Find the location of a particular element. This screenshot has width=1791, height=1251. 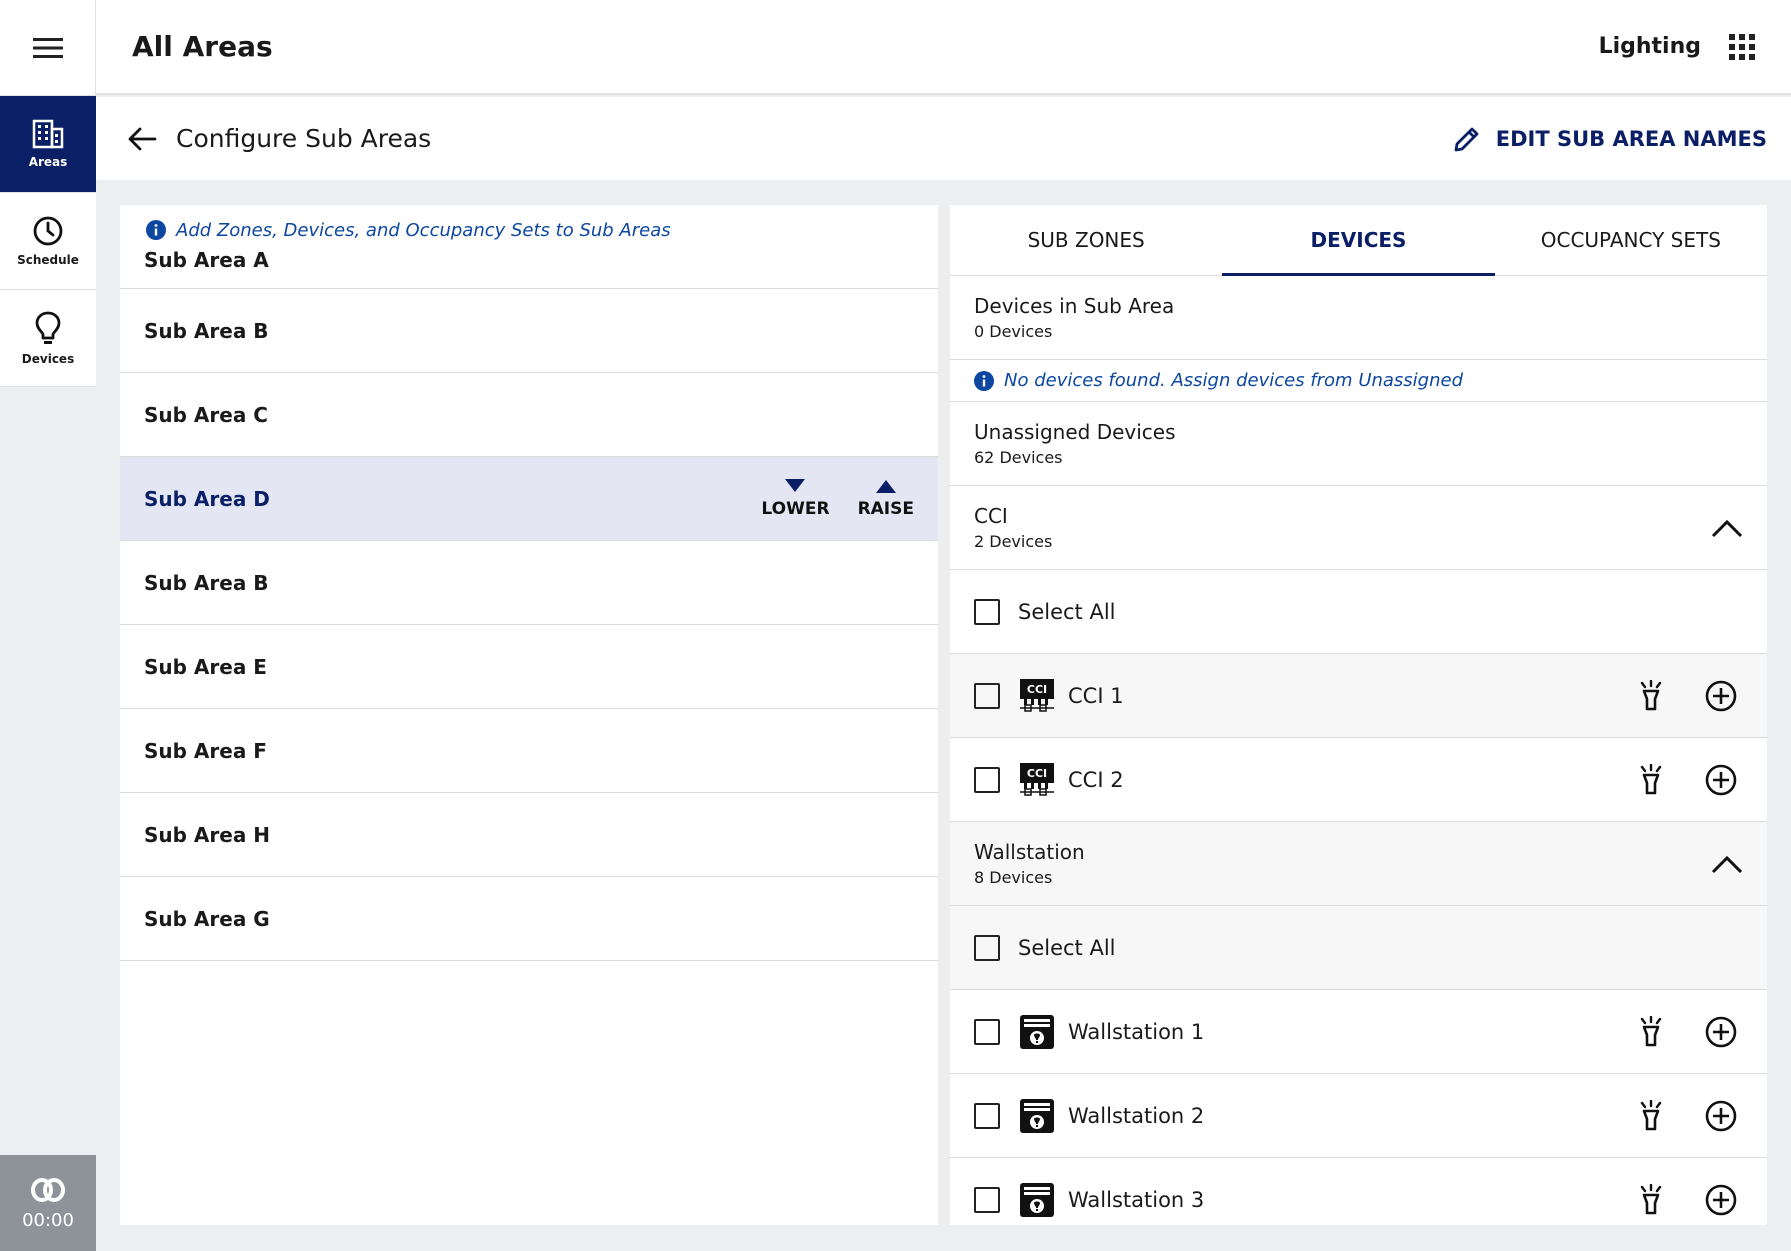

sub-area-name: Sub Area E is located at coordinates (205, 666).